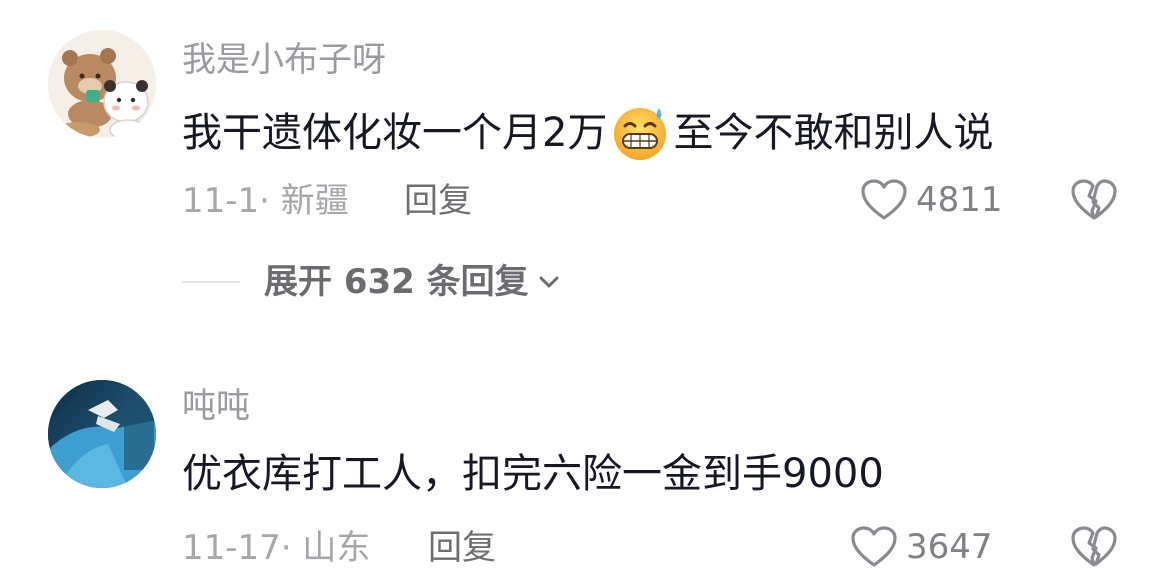  I want to click on comment-username: 吨吨, so click(216, 406).